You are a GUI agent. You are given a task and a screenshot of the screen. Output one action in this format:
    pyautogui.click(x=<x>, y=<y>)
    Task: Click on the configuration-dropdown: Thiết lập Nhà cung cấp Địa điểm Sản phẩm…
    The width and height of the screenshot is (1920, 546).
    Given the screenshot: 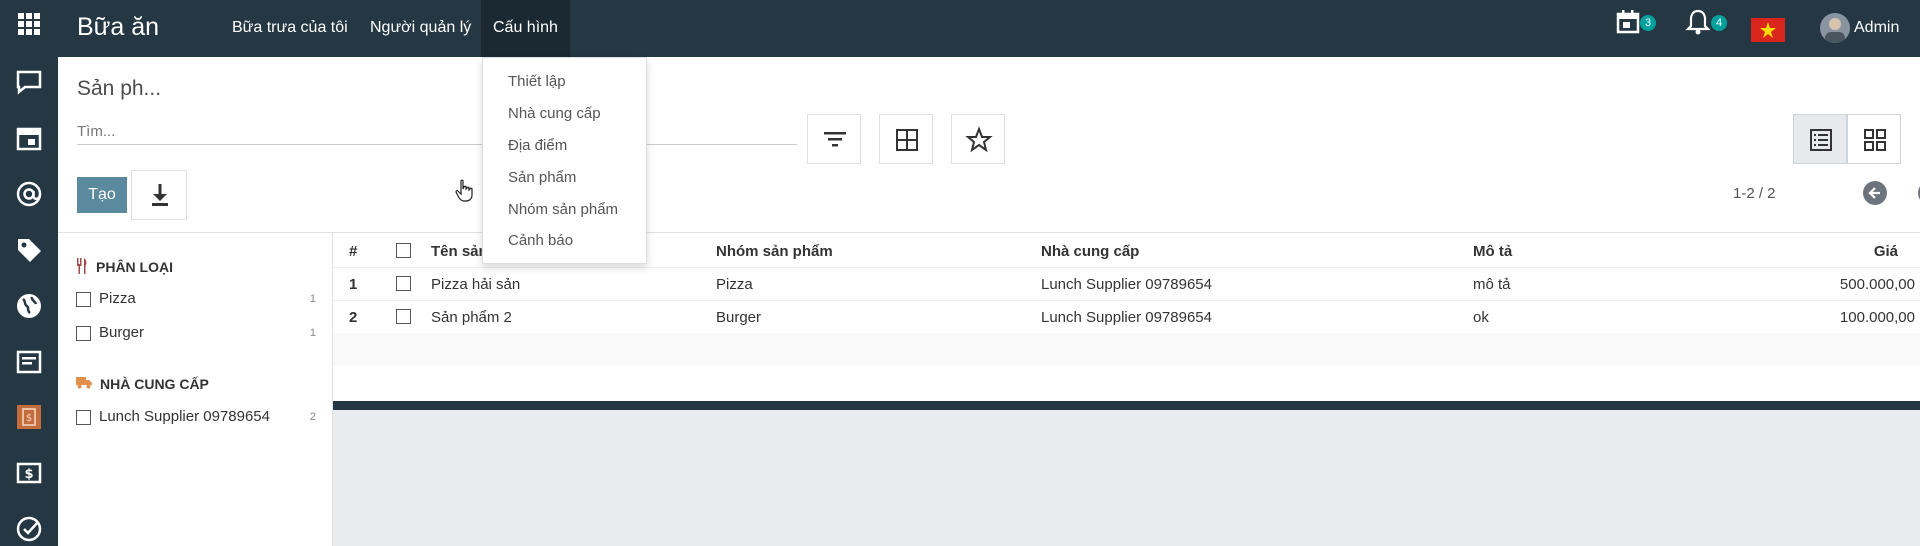 What is the action you would take?
    pyautogui.click(x=564, y=160)
    